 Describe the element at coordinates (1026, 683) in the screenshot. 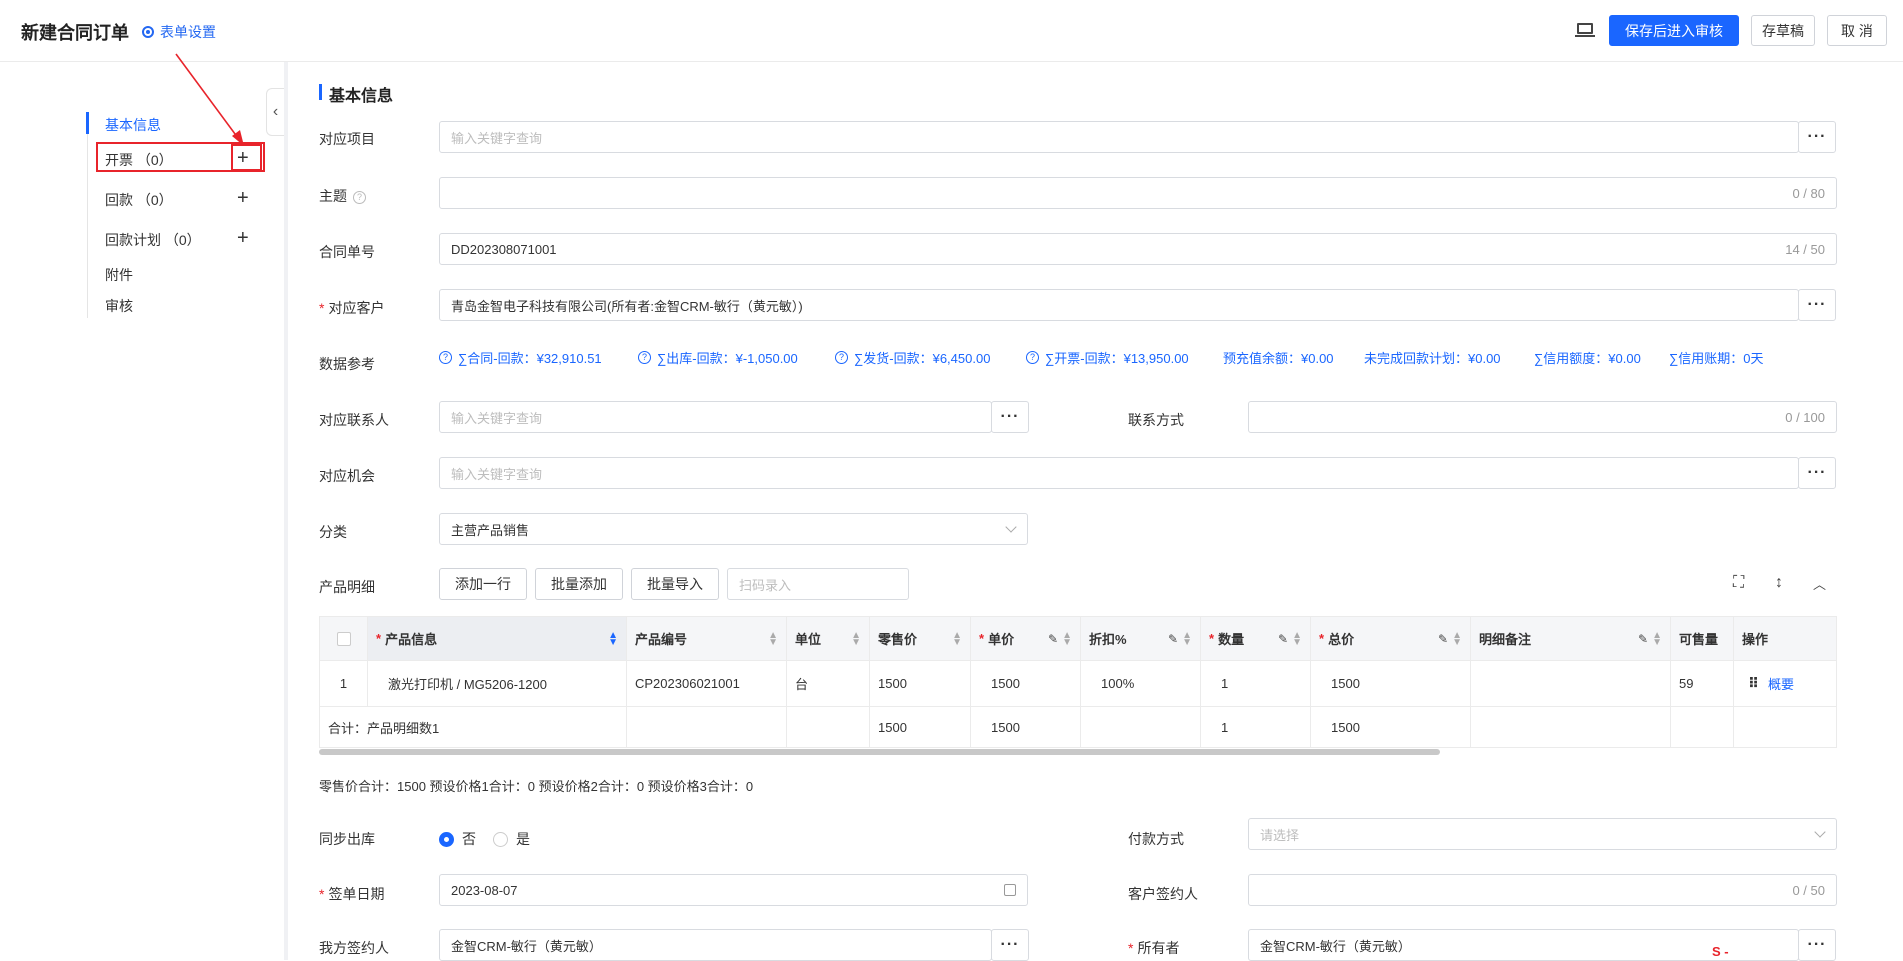

I see `cell-price: 1500` at that location.